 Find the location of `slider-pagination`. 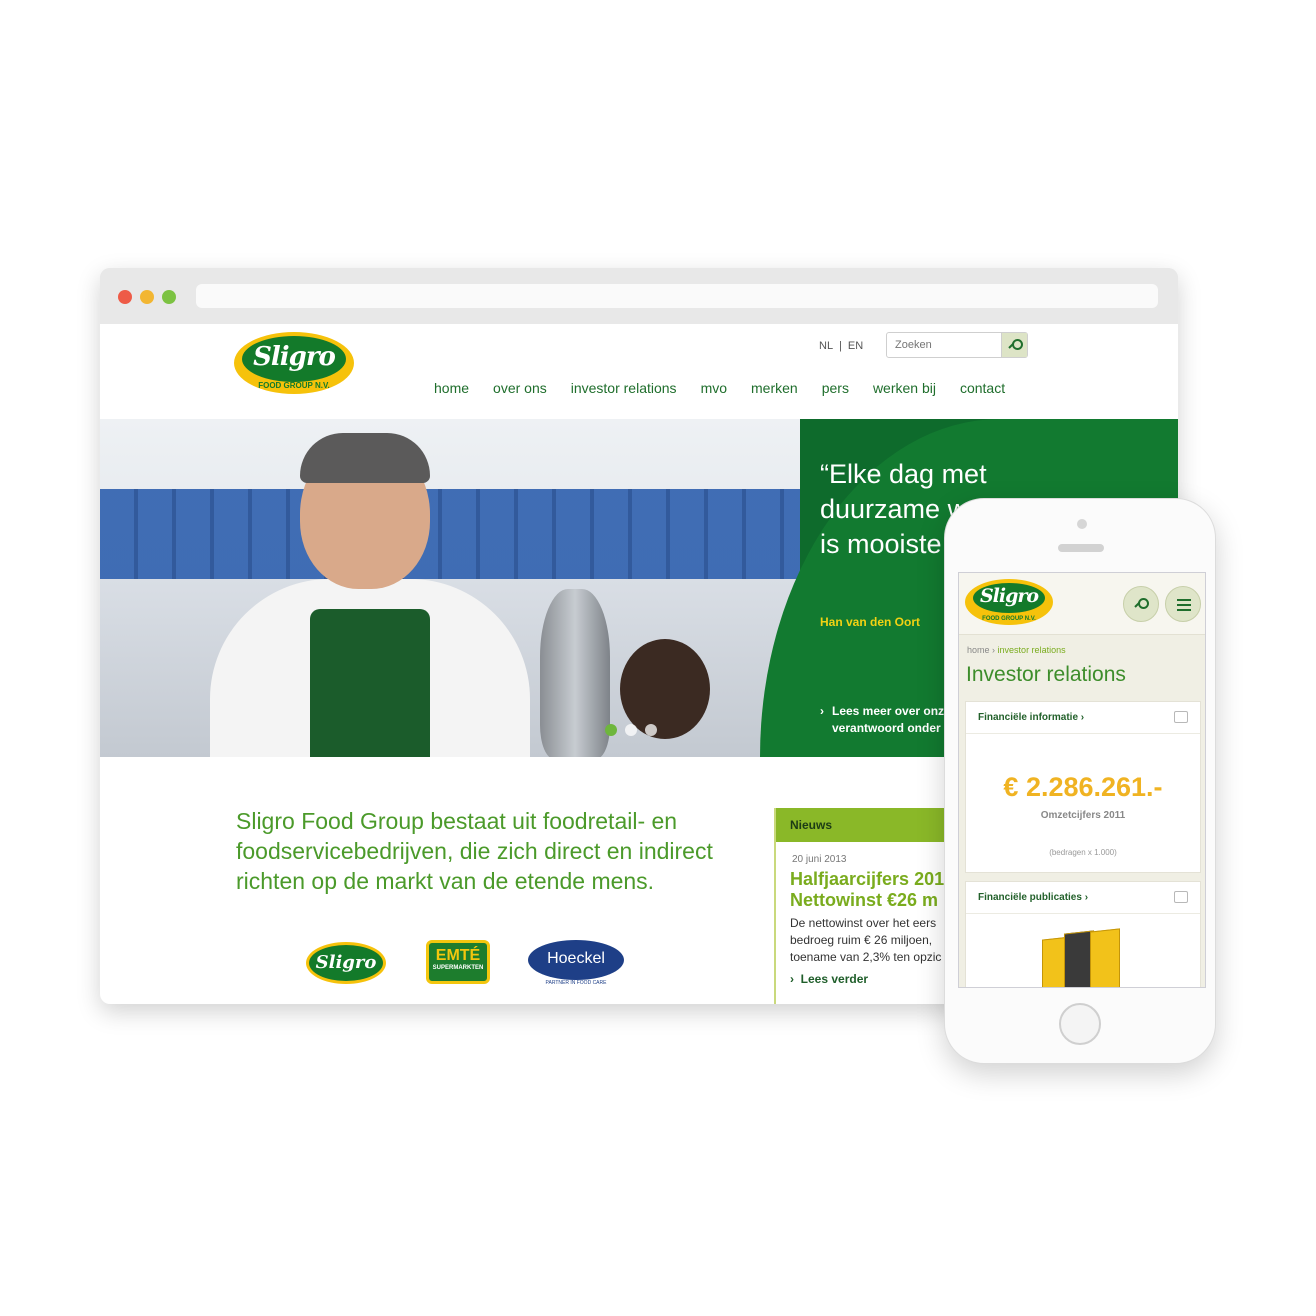

slider-pagination is located at coordinates (631, 730).